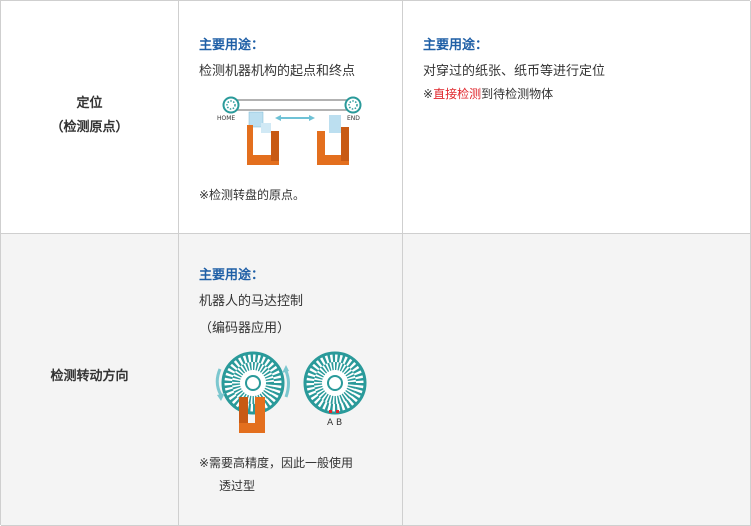  I want to click on encoder-diagram: A B, so click(291, 392).